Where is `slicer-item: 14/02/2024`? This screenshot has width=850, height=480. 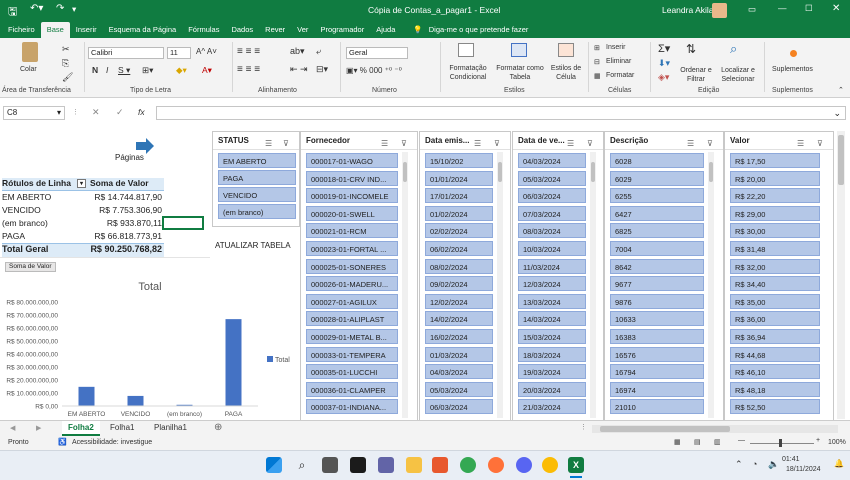
slicer-item: 14/02/2024 is located at coordinates (459, 319).